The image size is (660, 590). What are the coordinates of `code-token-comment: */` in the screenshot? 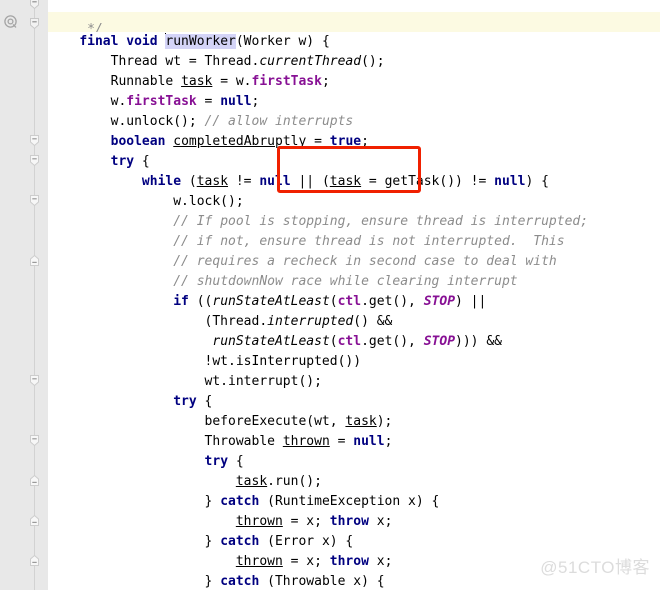 It's located at (75, 27).